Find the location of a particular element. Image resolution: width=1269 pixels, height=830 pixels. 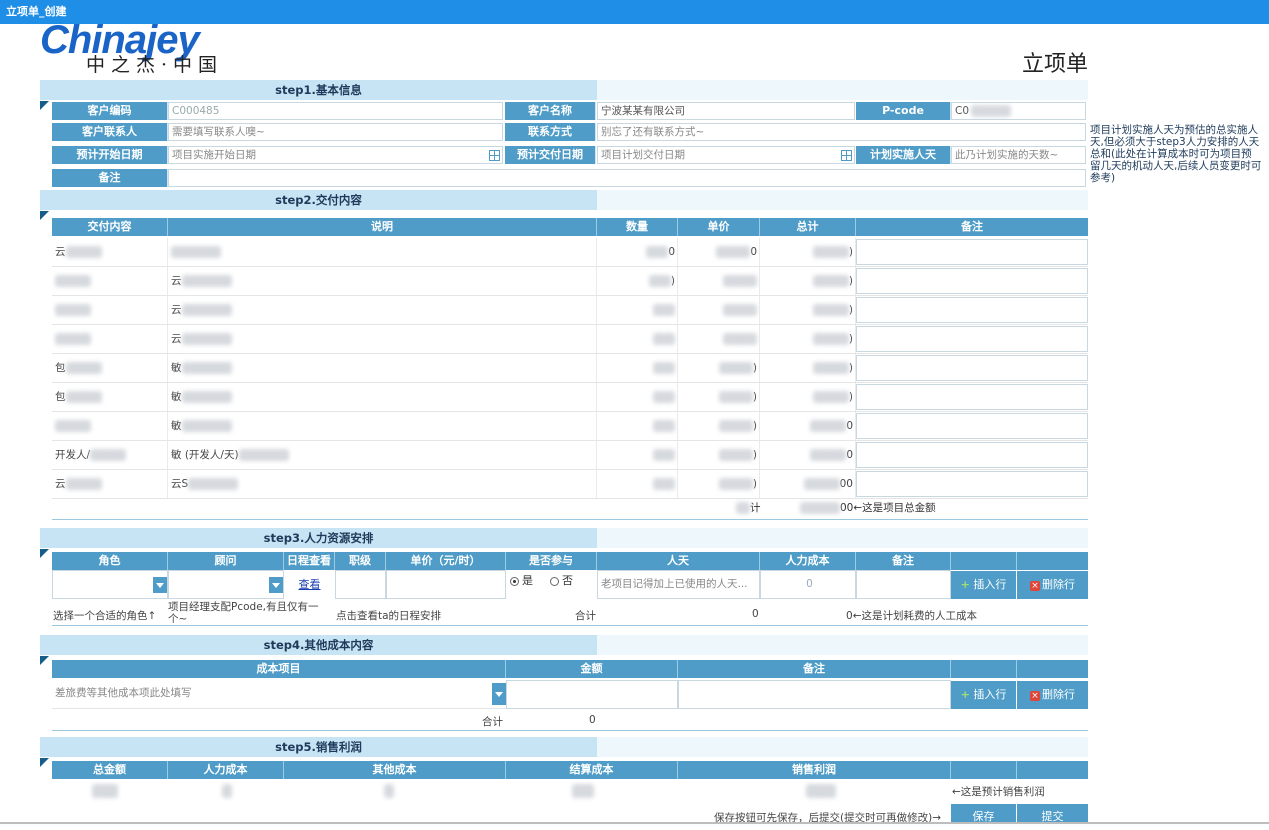

profit-cell is located at coordinates (821, 791).